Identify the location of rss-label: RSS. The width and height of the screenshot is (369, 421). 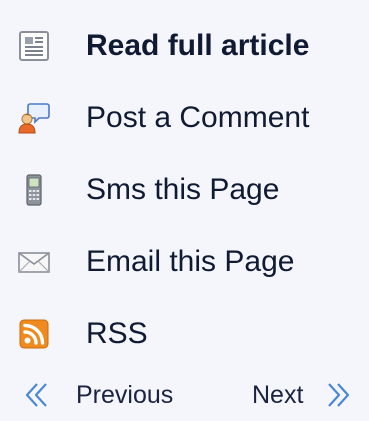
(117, 333).